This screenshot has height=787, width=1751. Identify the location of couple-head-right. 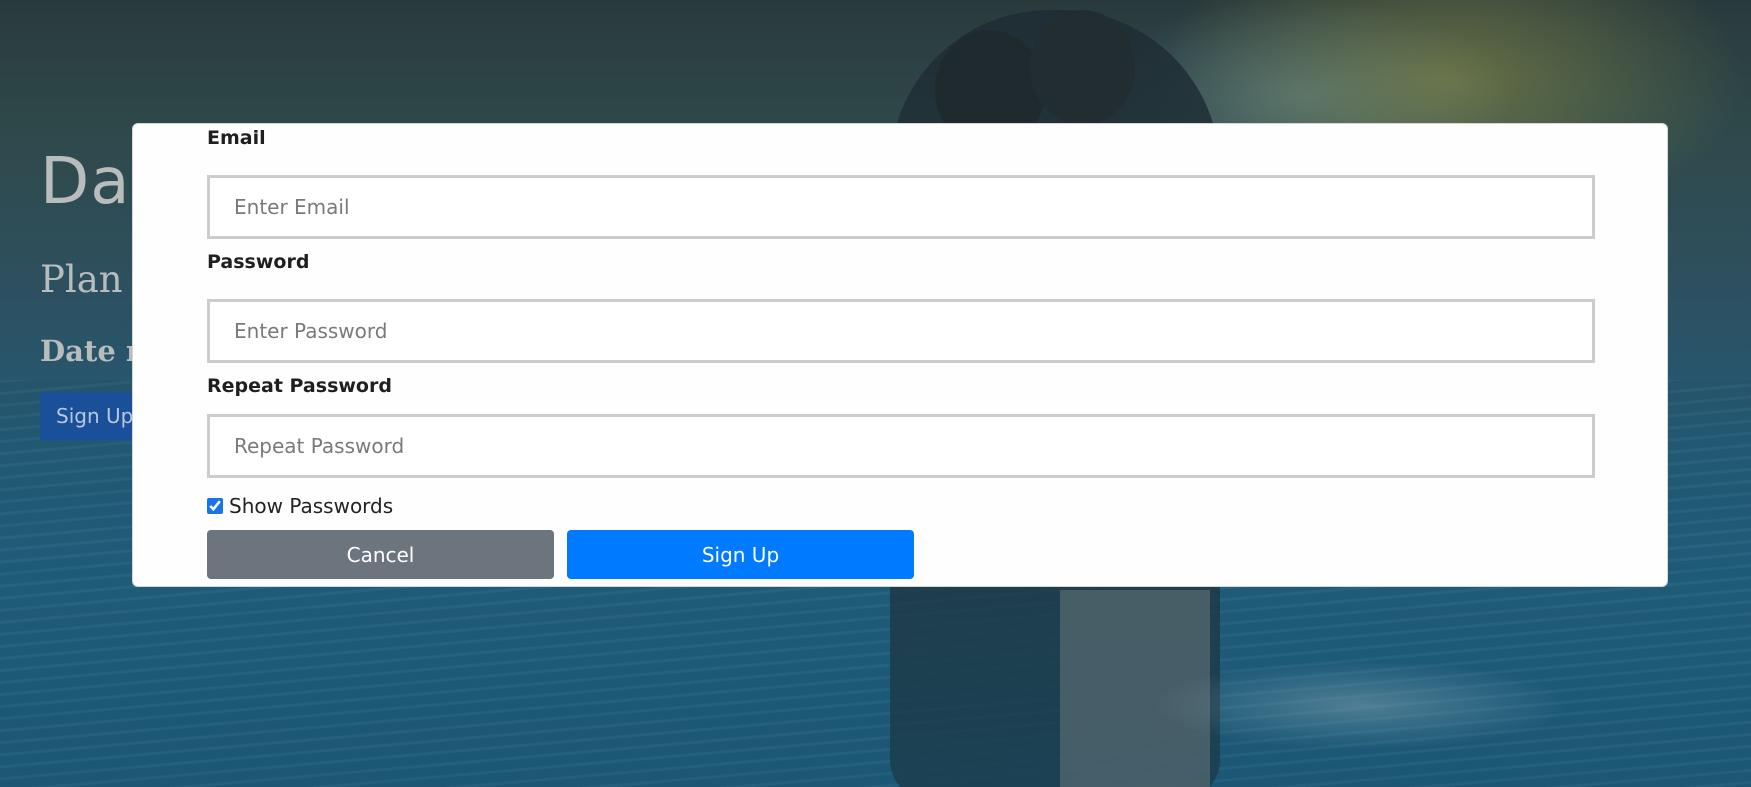
(1082, 67).